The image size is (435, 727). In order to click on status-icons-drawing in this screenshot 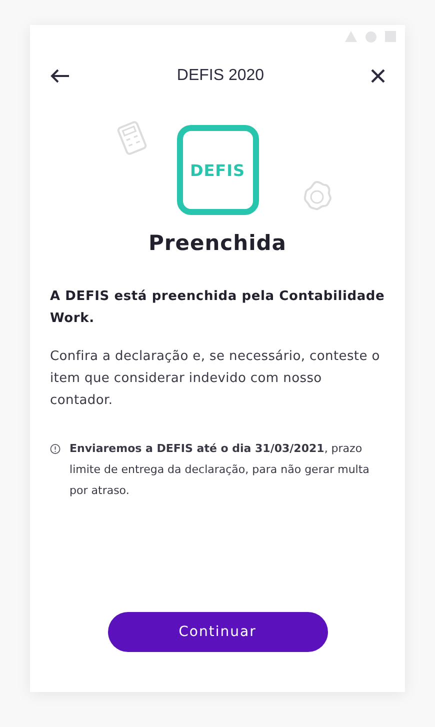, I will do `click(371, 37)`.